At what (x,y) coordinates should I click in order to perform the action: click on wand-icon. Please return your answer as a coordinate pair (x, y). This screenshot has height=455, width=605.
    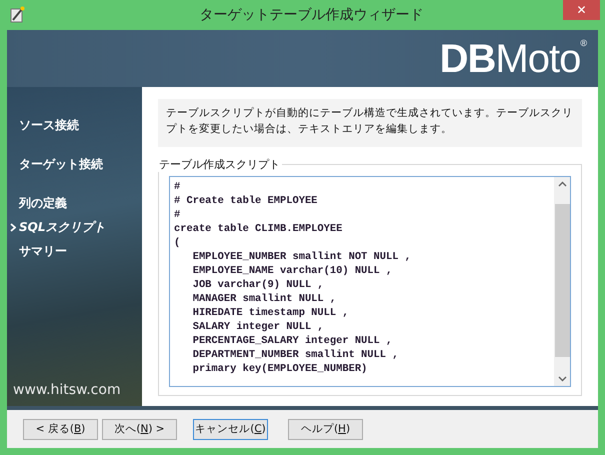
    Looking at the image, I should click on (17, 15).